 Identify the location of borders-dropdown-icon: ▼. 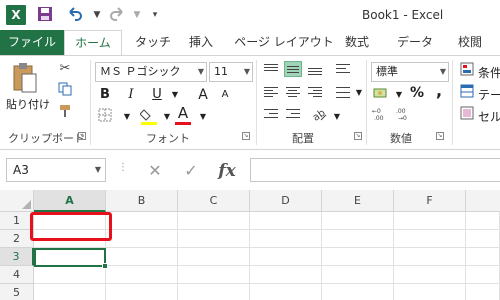
(127, 117).